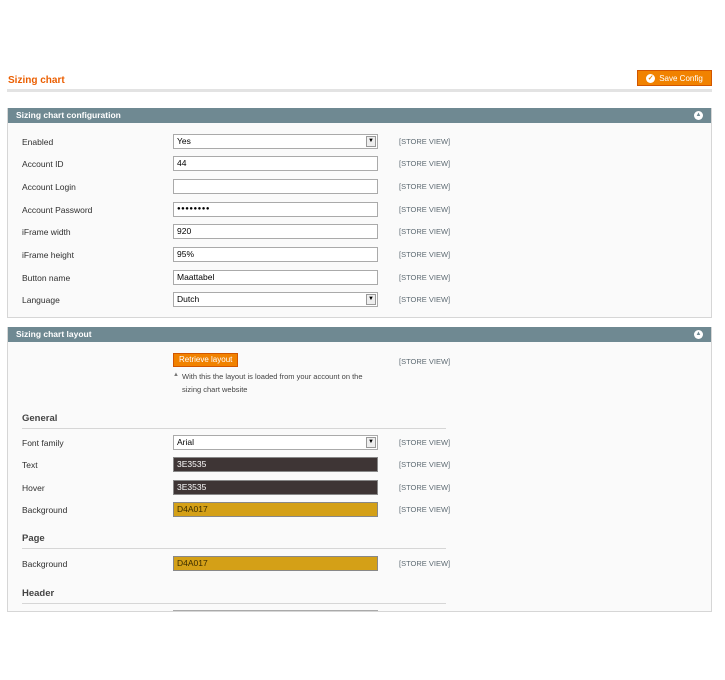  Describe the element at coordinates (275, 186) in the screenshot. I see `account-login-input` at that location.